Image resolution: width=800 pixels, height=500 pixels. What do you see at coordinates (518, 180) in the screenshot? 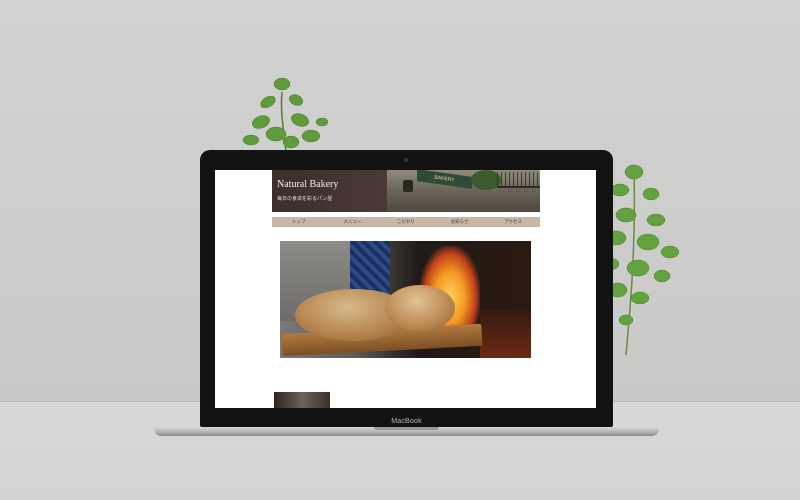
I see `balcony-graphic` at bounding box center [518, 180].